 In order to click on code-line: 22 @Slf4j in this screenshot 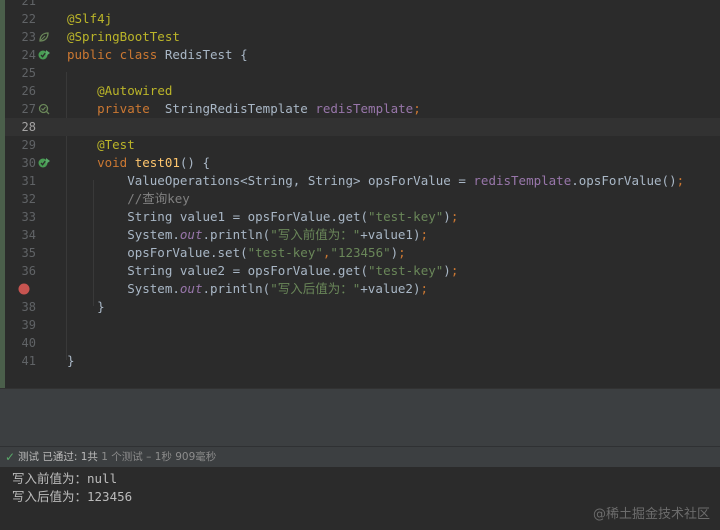, I will do `click(362, 19)`.